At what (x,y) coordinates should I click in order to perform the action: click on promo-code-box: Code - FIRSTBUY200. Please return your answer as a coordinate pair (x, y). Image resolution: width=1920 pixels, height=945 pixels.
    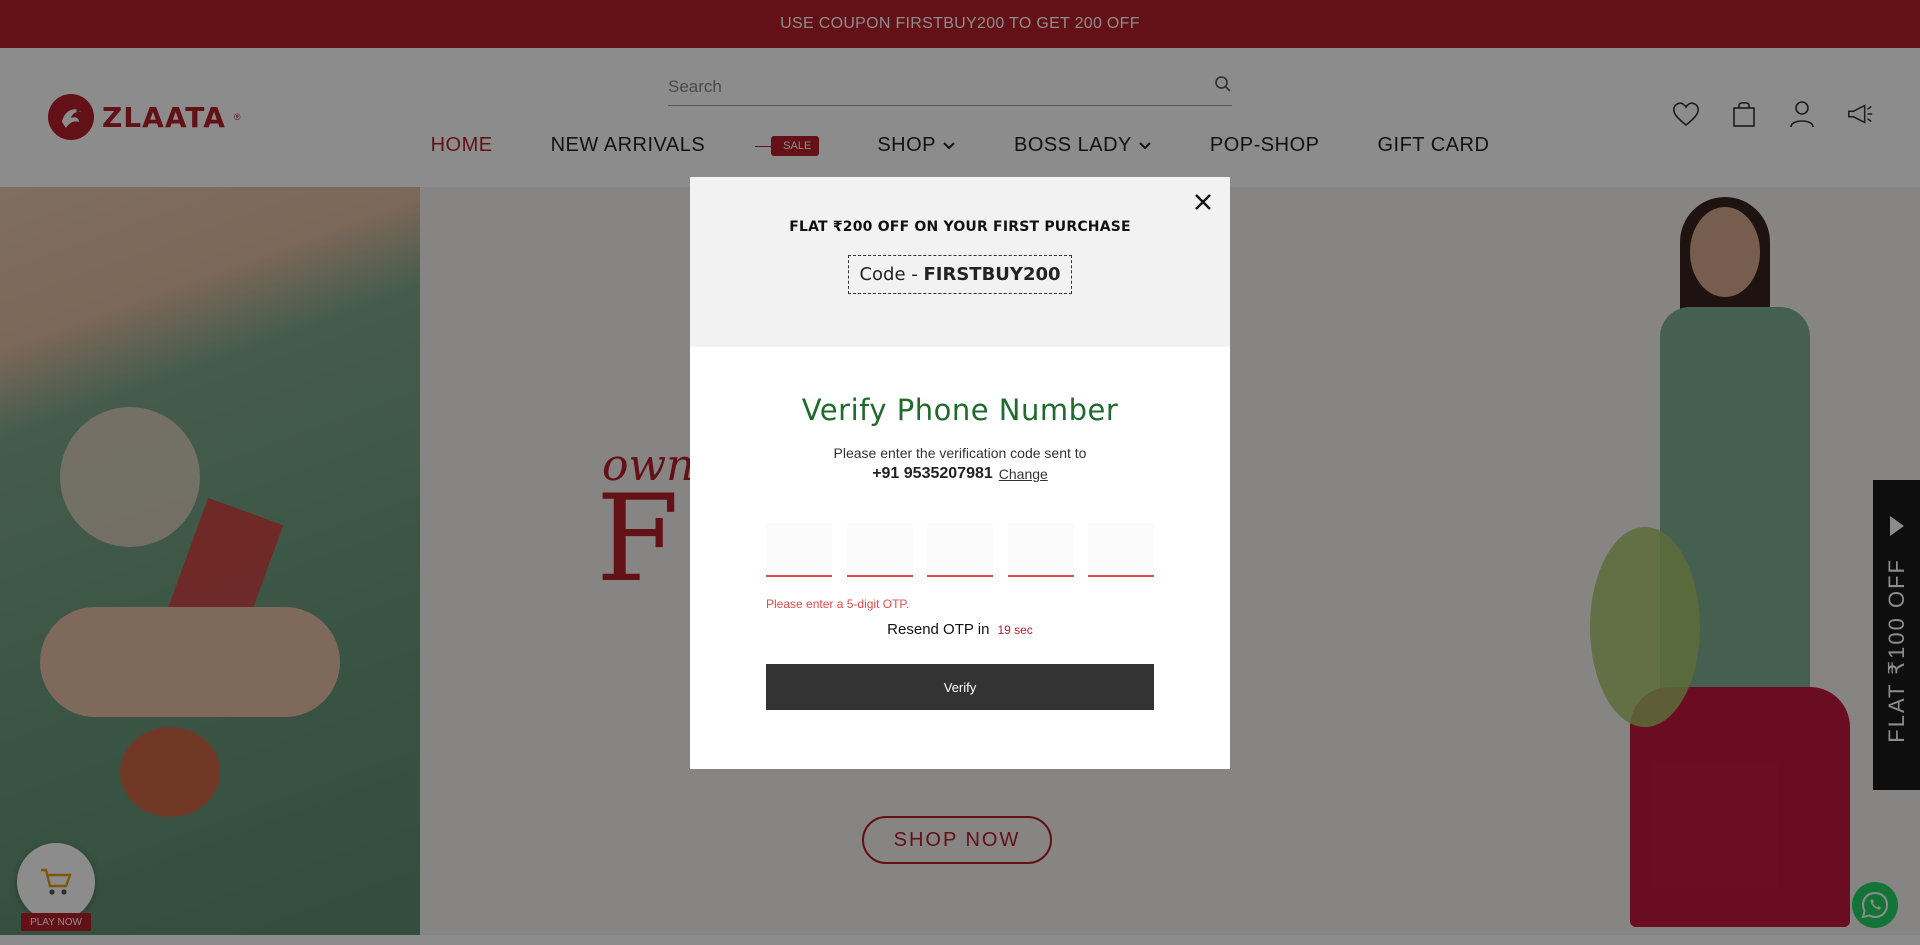
    Looking at the image, I should click on (960, 274).